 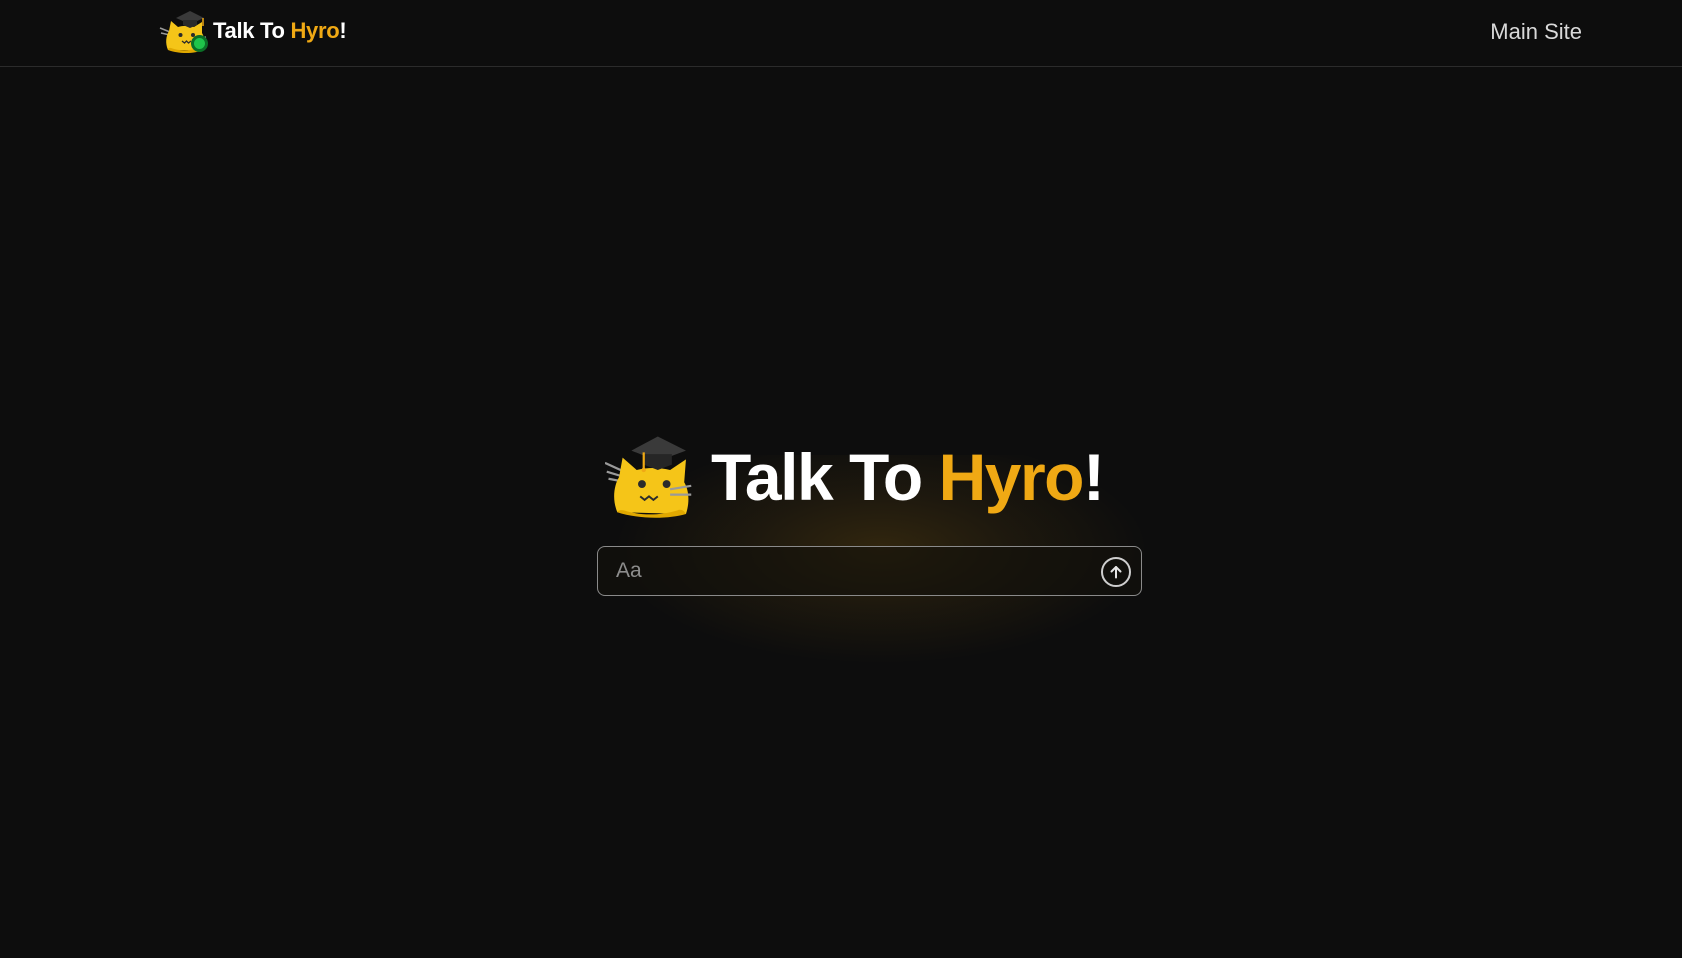 What do you see at coordinates (343, 30) in the screenshot?
I see `brand-name-suffix: !` at bounding box center [343, 30].